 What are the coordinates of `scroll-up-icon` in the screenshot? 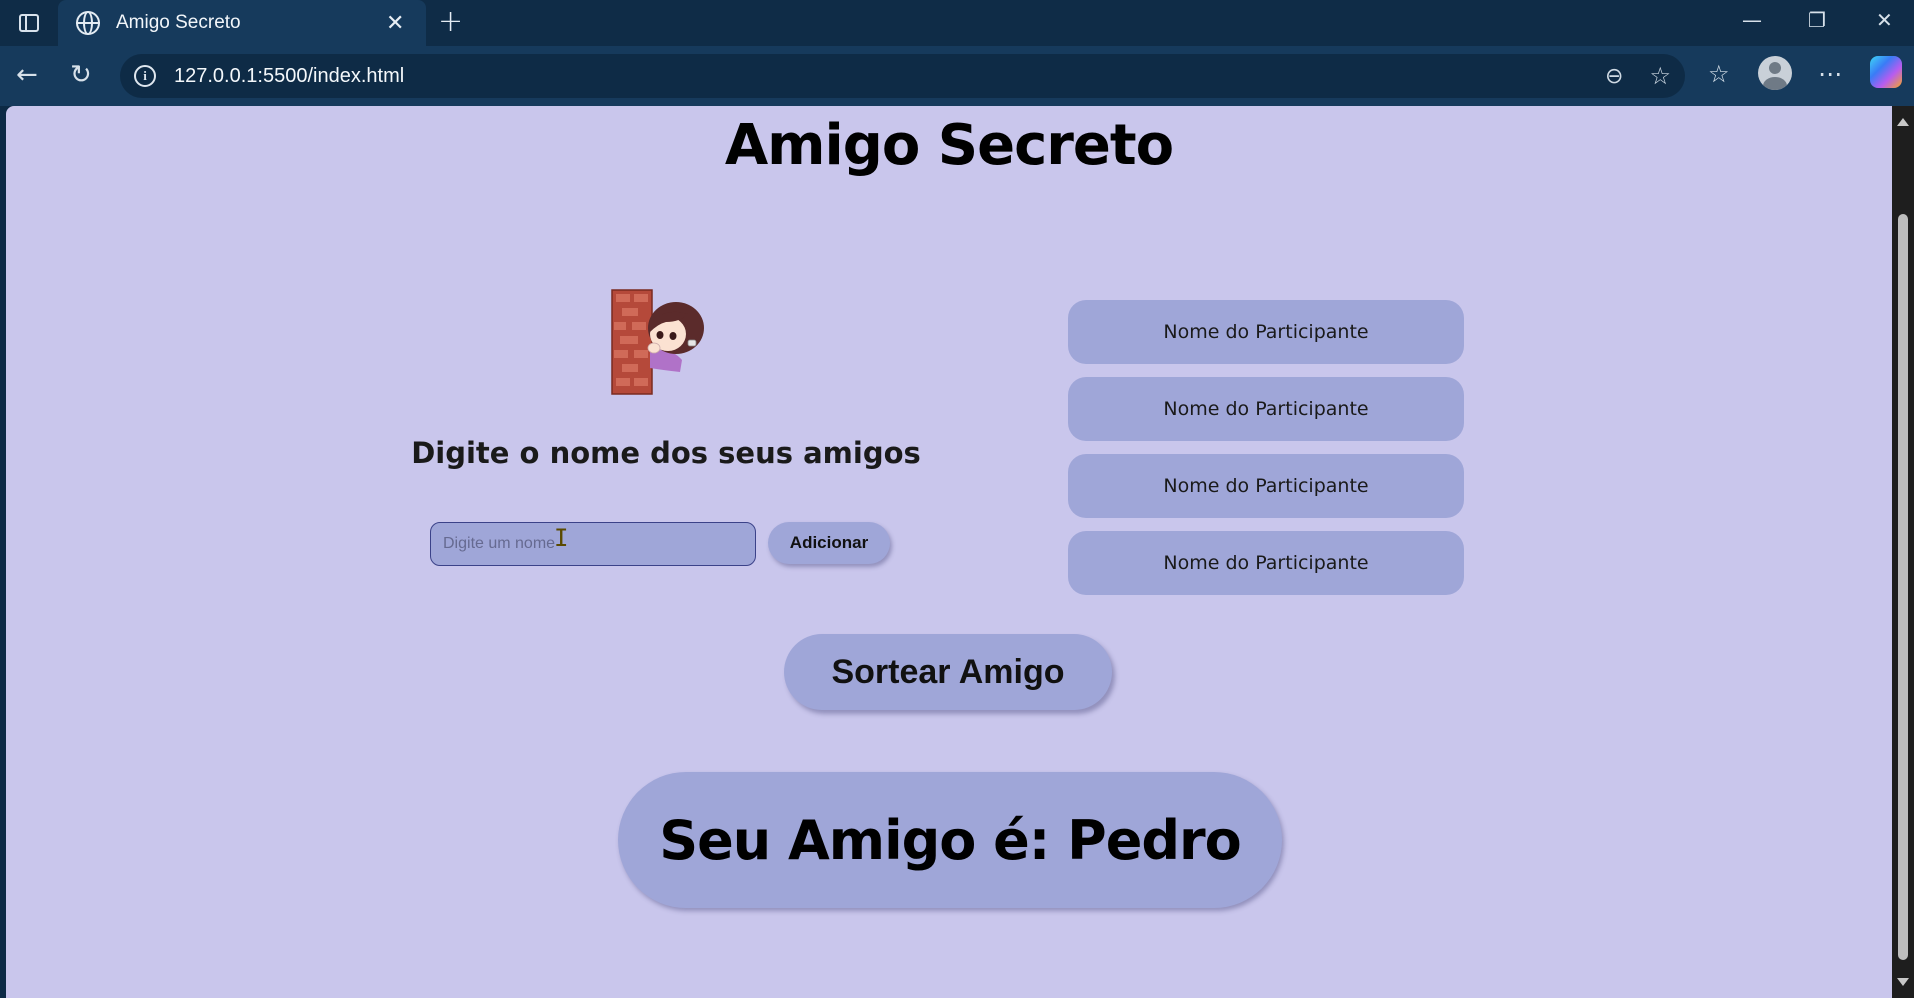 It's located at (1903, 122).